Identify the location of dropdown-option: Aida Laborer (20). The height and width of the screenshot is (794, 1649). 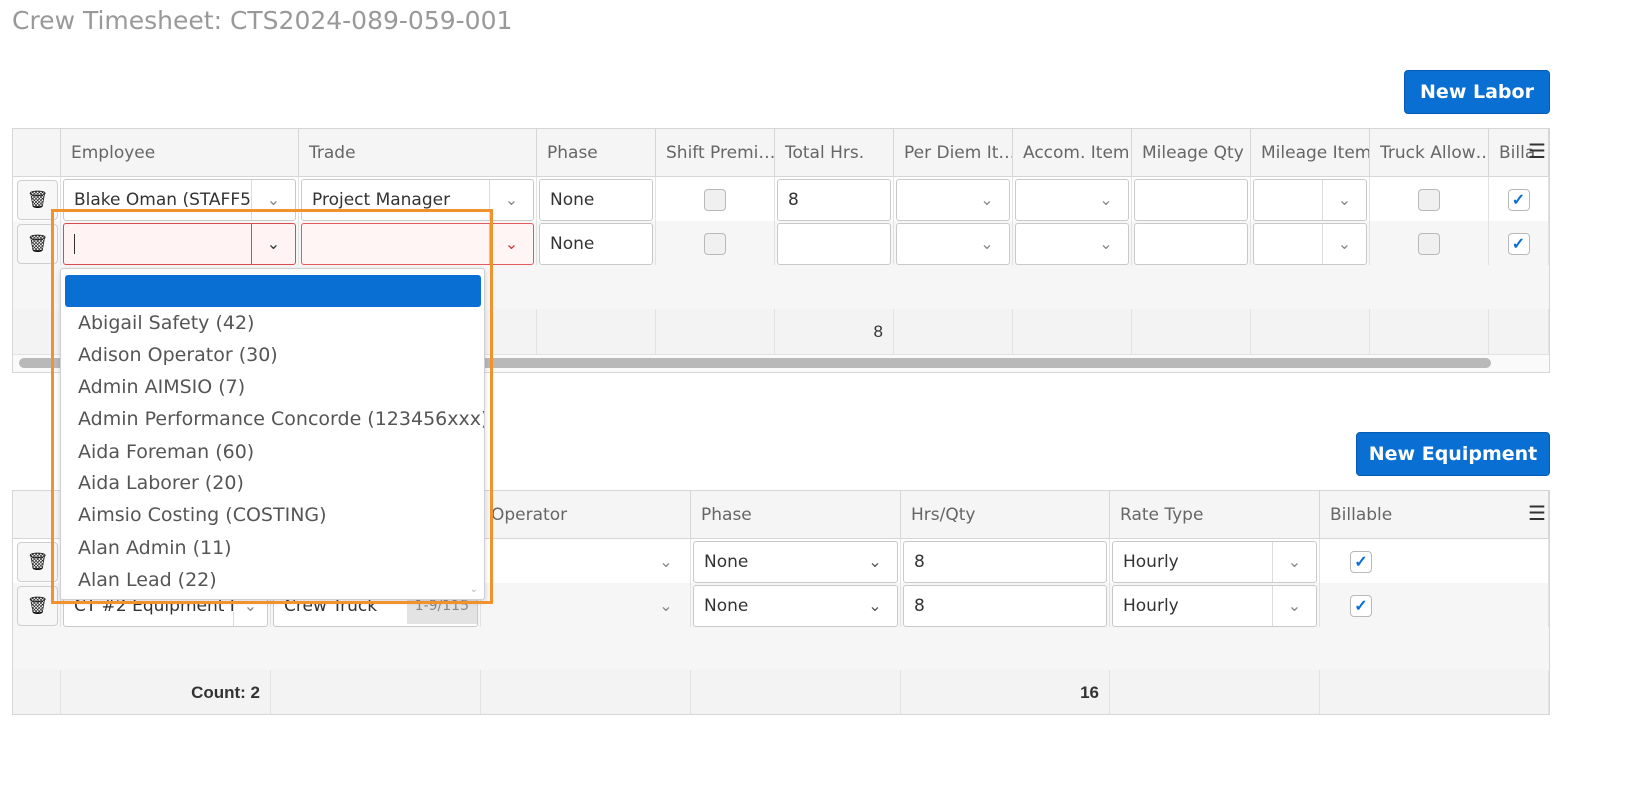
(161, 483).